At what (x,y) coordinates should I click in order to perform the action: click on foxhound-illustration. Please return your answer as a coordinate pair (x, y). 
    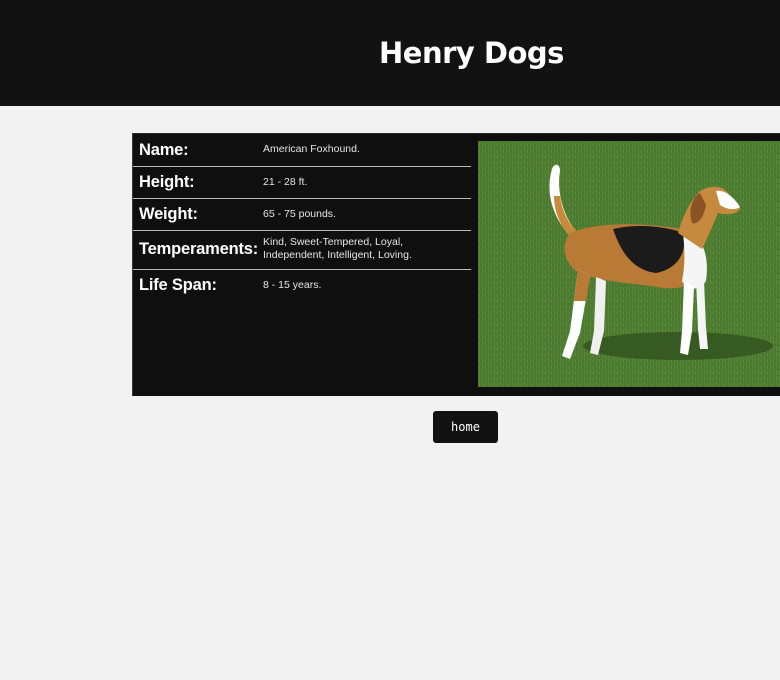
    Looking at the image, I should click on (629, 264).